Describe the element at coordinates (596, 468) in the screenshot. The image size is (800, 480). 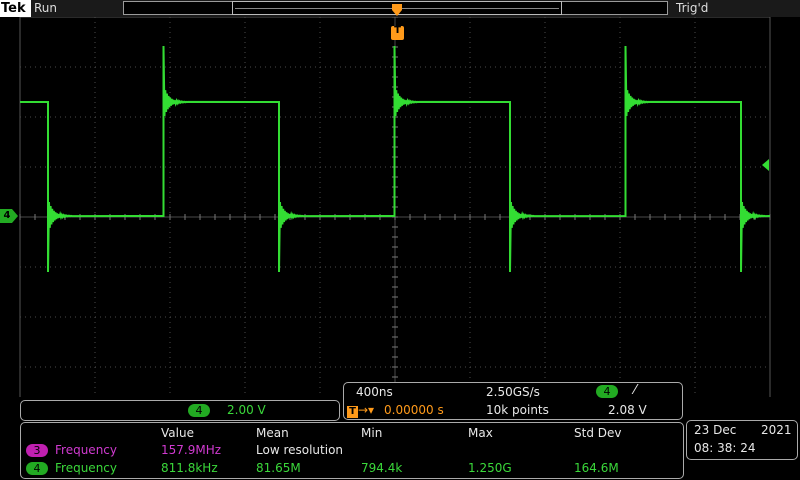
I see `measurement-row-2-std-dev: 164.6M` at that location.